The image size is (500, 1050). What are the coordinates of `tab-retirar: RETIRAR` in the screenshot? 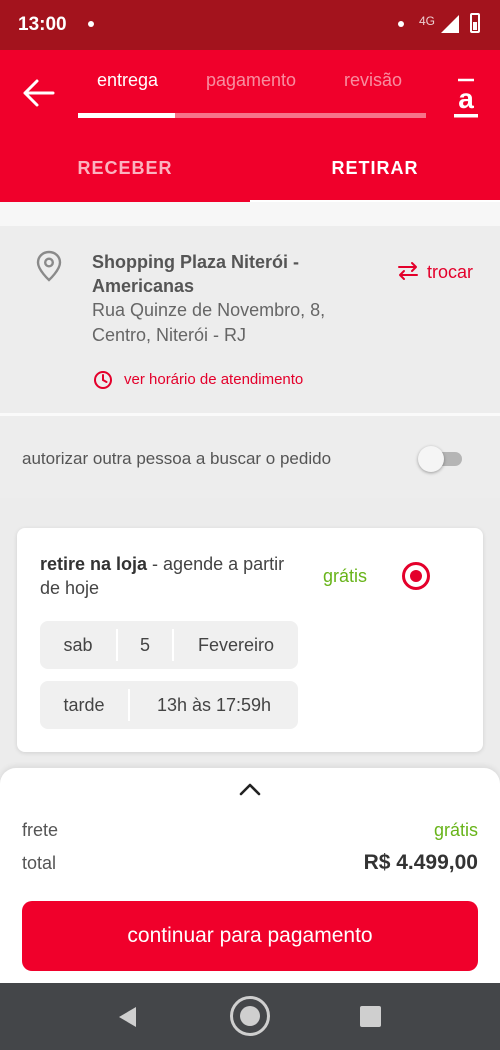 It's located at (375, 175).